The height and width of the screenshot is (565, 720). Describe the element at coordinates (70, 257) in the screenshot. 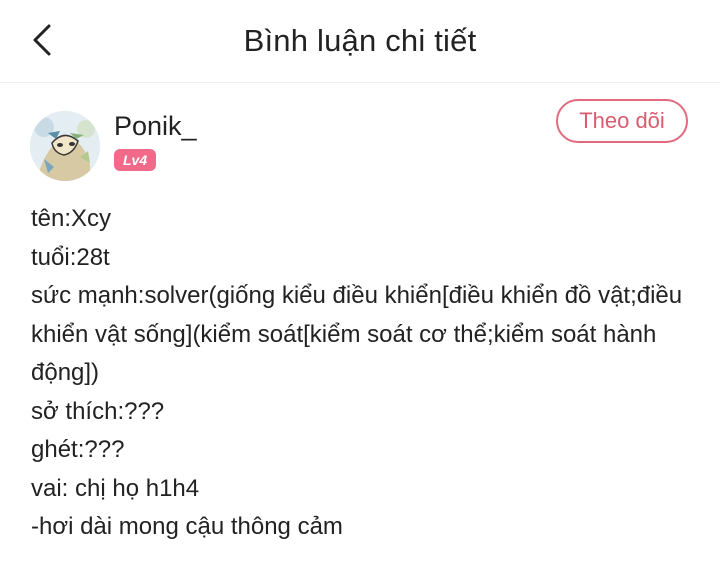

I see `comment-line: tuổi:28t` at that location.